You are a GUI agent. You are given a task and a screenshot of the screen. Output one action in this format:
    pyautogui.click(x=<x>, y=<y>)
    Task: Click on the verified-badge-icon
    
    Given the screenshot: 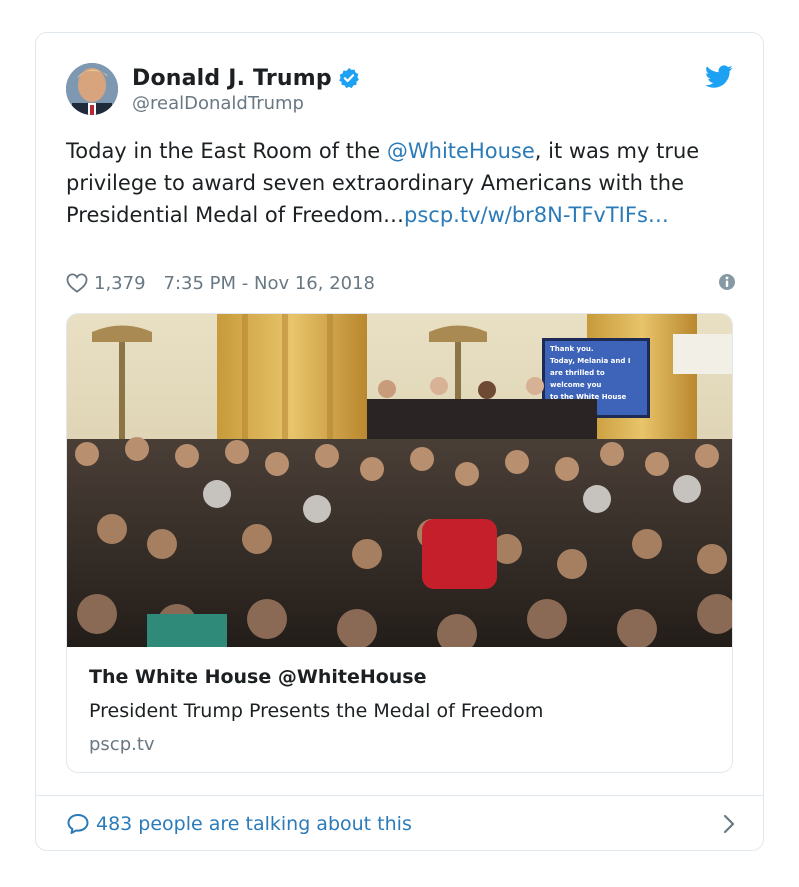 What is the action you would take?
    pyautogui.click(x=348, y=78)
    